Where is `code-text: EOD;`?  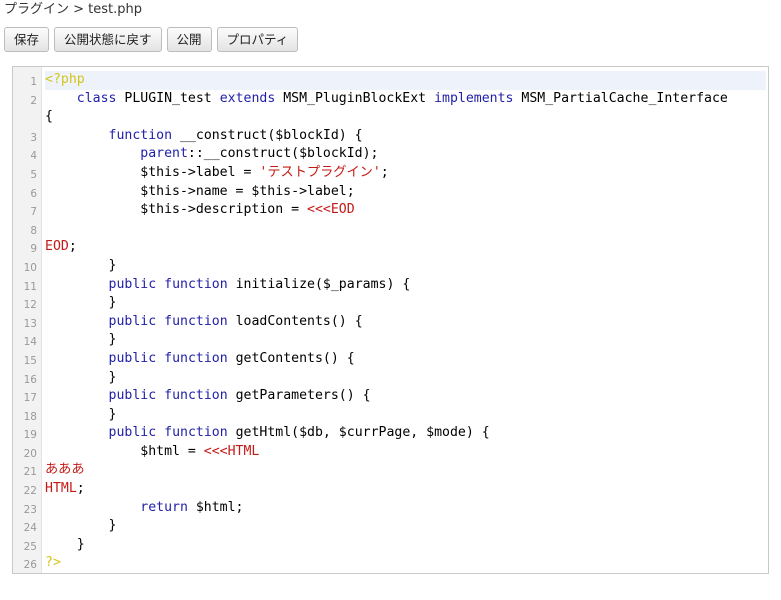
code-text: EOD; is located at coordinates (405, 247).